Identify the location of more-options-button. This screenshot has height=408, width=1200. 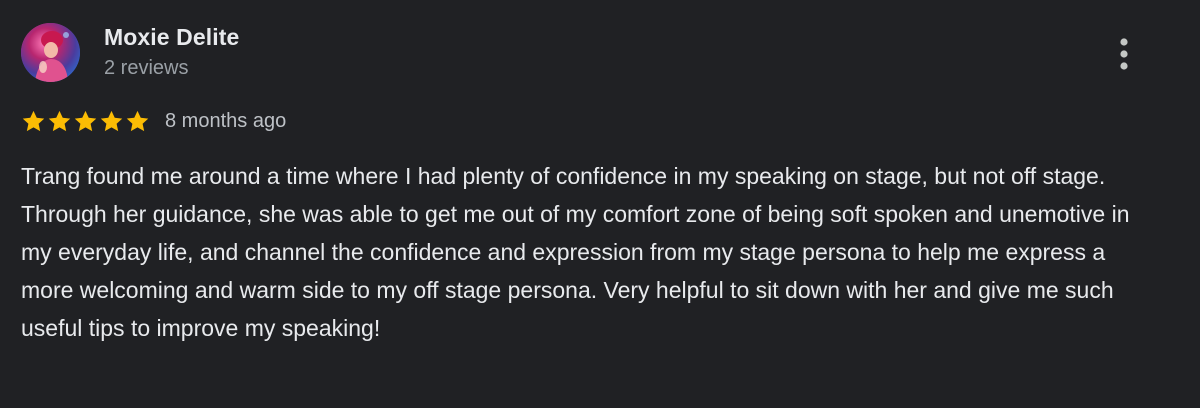
(1124, 54).